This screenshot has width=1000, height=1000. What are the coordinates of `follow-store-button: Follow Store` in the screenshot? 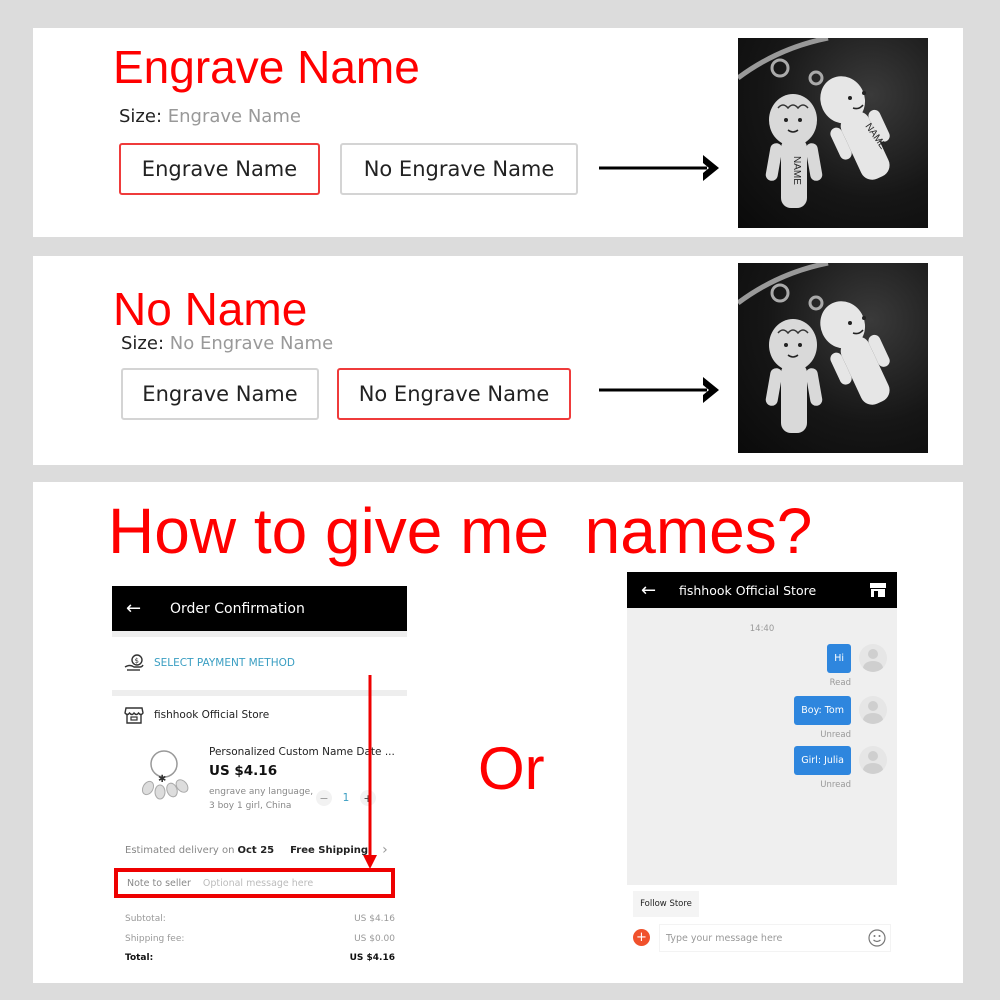 It's located at (666, 904).